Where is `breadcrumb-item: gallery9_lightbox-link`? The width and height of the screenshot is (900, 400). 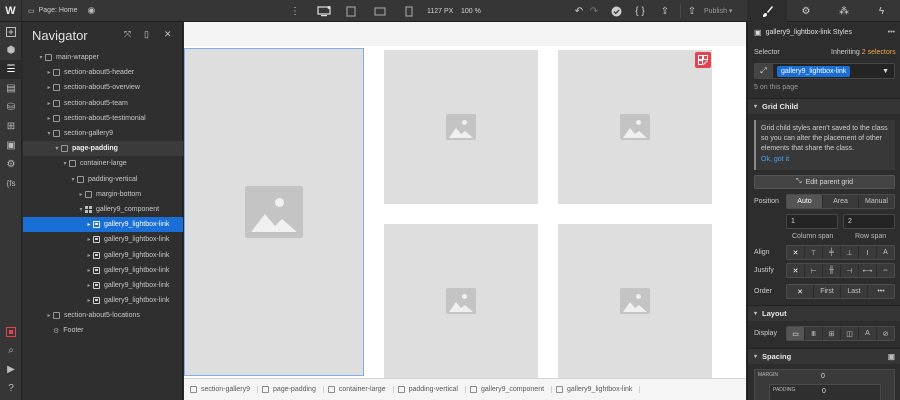
breadcrumb-item: gallery9_lightbox-link is located at coordinates (598, 389).